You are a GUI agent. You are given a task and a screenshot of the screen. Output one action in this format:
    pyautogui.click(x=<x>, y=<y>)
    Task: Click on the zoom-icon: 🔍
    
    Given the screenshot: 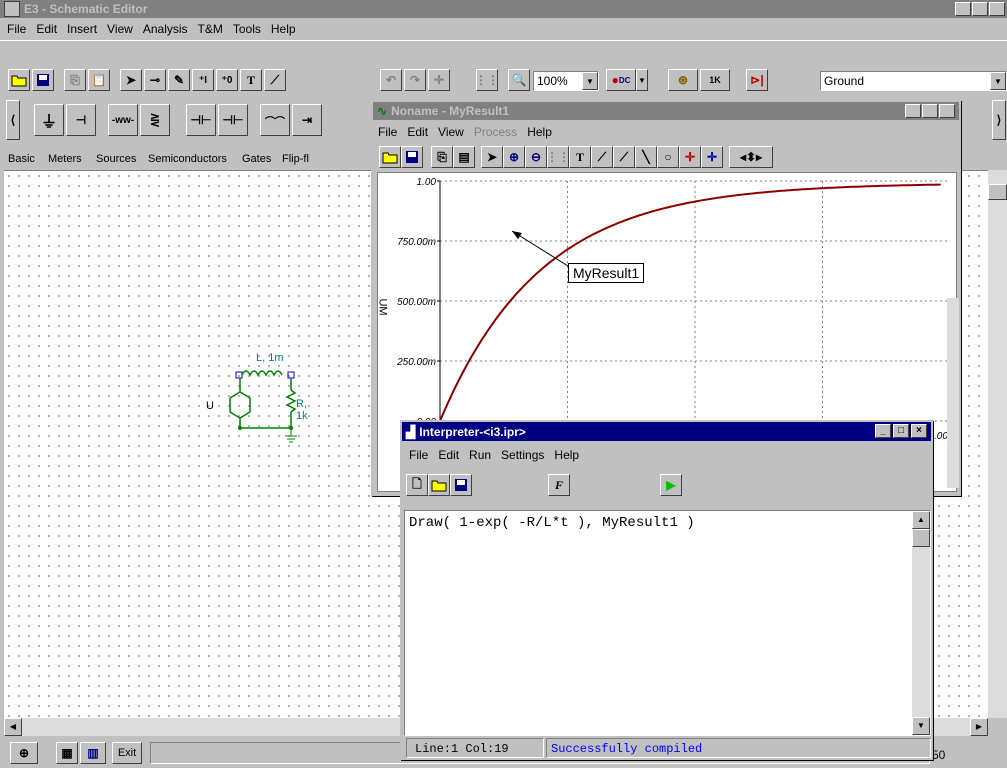 What is the action you would take?
    pyautogui.click(x=519, y=80)
    